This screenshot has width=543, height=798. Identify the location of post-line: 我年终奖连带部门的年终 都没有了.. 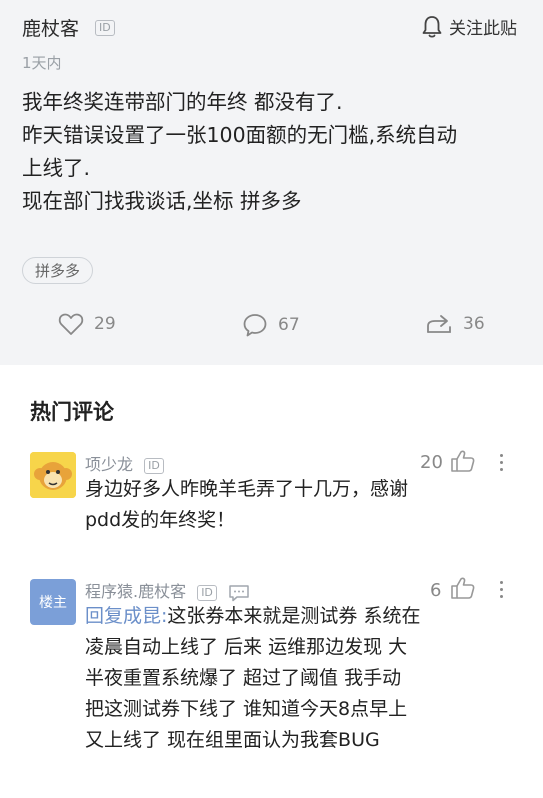
(182, 102).